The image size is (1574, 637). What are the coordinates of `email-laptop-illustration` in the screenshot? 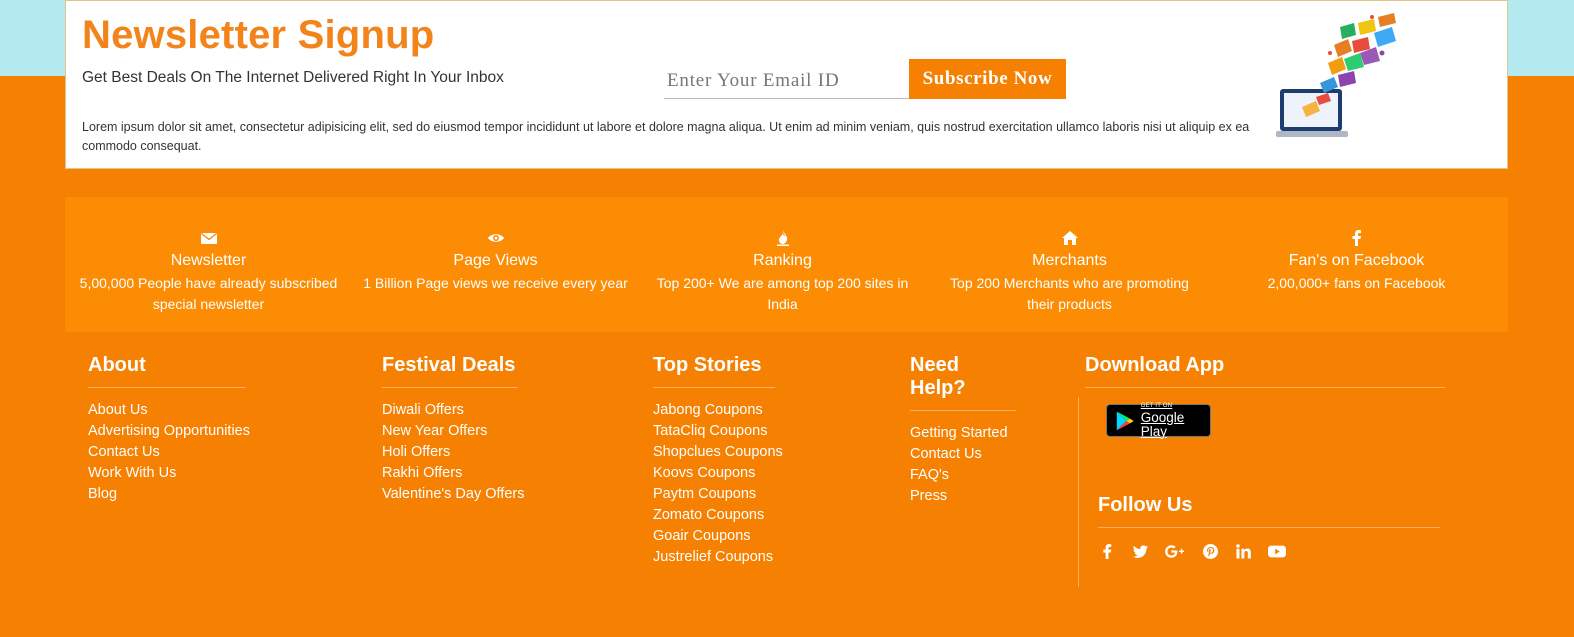 It's located at (1336, 75).